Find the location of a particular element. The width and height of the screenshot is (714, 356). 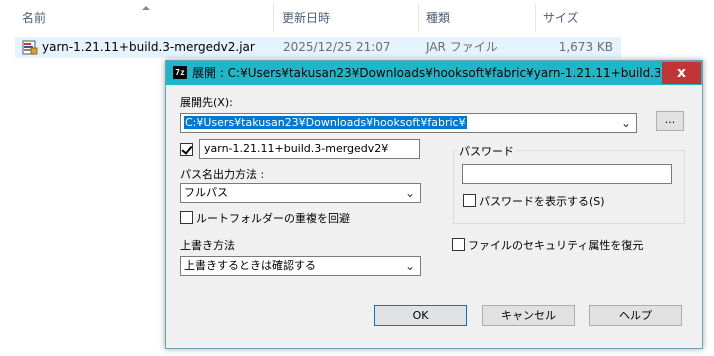

show-password-label: パスワードを表示する(S) is located at coordinates (542, 201).